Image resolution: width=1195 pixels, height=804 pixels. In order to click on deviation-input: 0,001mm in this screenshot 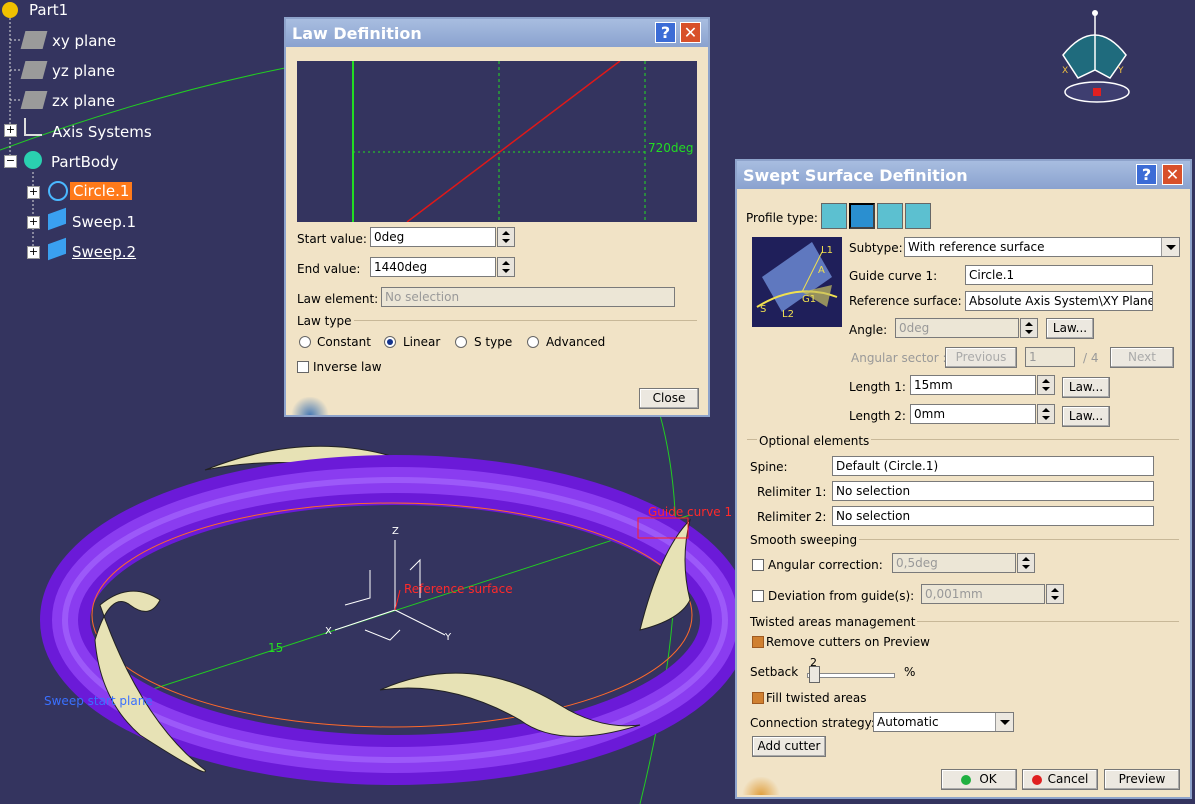, I will do `click(983, 594)`.